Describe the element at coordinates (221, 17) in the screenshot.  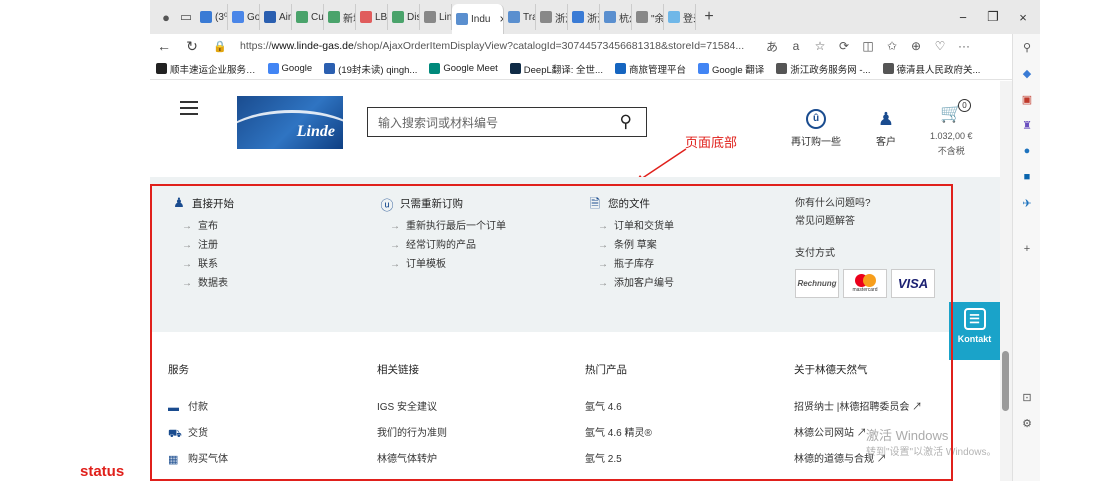
I see `tab-label: (3⁰` at that location.